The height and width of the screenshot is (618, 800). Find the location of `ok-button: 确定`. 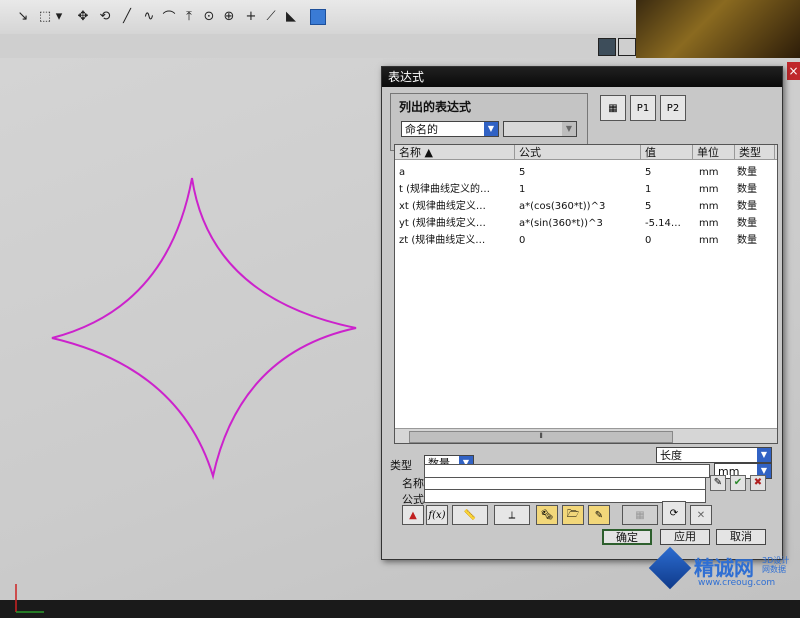

ok-button: 确定 is located at coordinates (627, 537).